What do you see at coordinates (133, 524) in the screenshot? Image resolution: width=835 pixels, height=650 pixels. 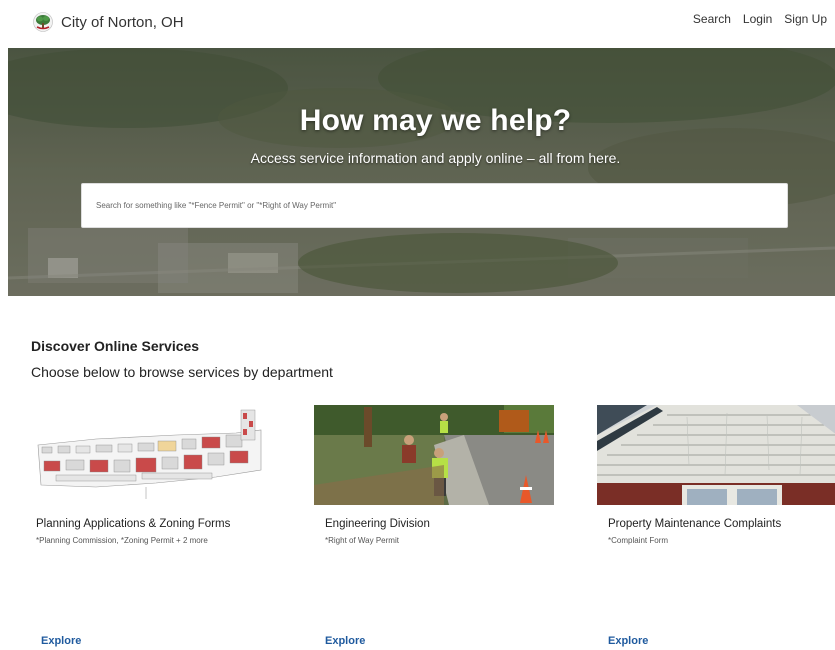 I see `card-title: Planning Applications & Zoning Forms` at bounding box center [133, 524].